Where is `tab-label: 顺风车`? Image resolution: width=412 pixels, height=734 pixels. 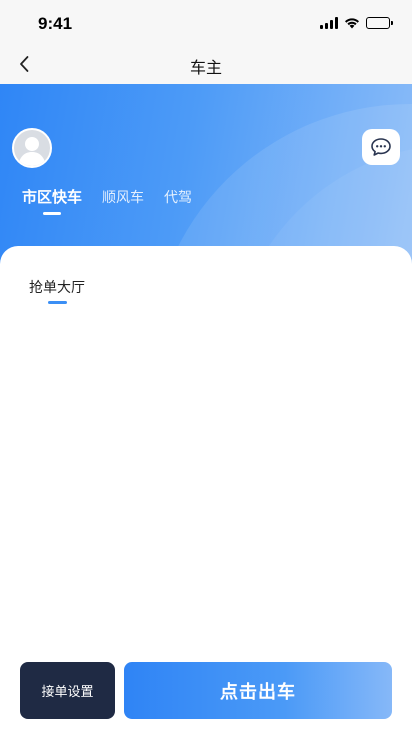
tab-label: 顺风车 is located at coordinates (123, 198).